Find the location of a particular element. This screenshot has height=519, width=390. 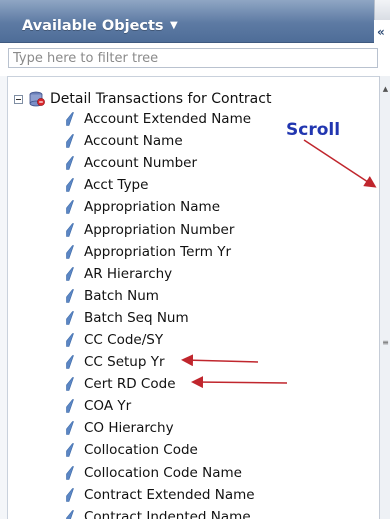

tree-item-label: CO Hierarchy is located at coordinates (129, 428).